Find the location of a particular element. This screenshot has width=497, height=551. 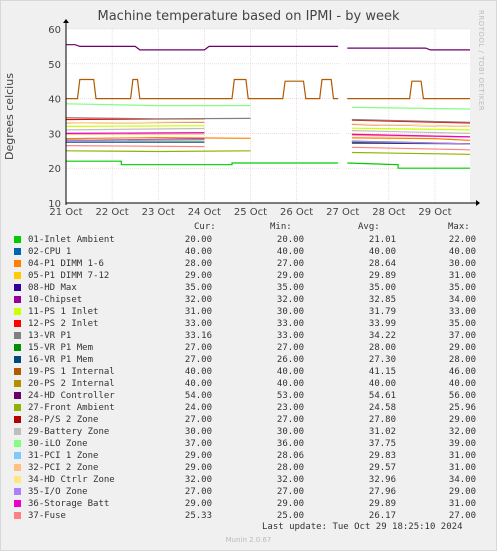

legend-row: 27-Front Ambient 24.00 23.00 24.58 25.96 is located at coordinates (248, 408).